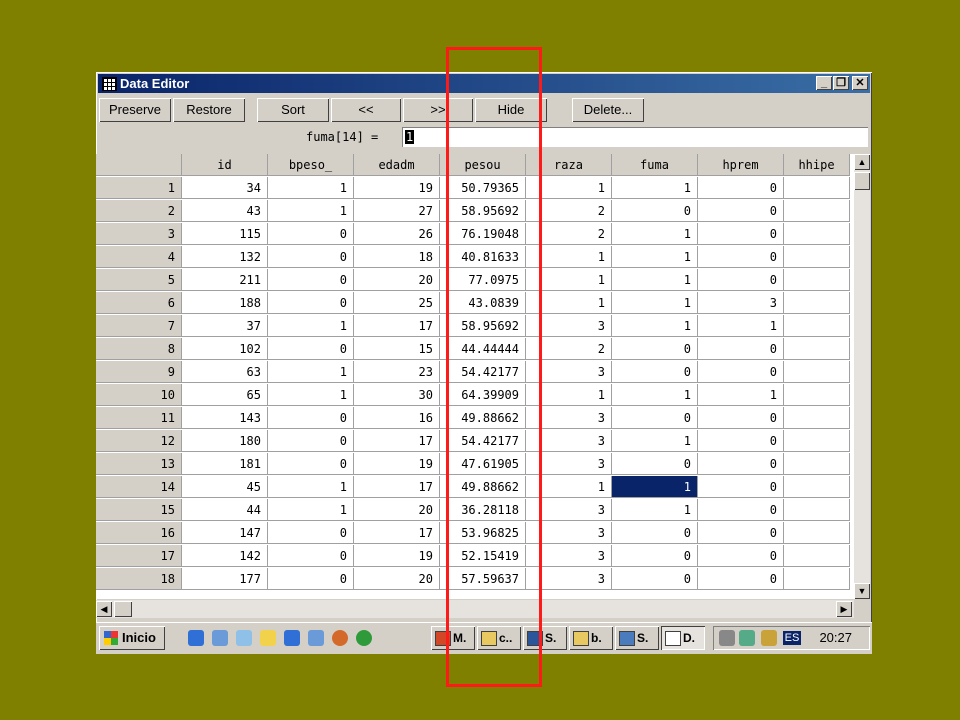 Image resolution: width=960 pixels, height=720 pixels. What do you see at coordinates (397, 418) in the screenshot?
I see `cell-edadm: 16` at bounding box center [397, 418].